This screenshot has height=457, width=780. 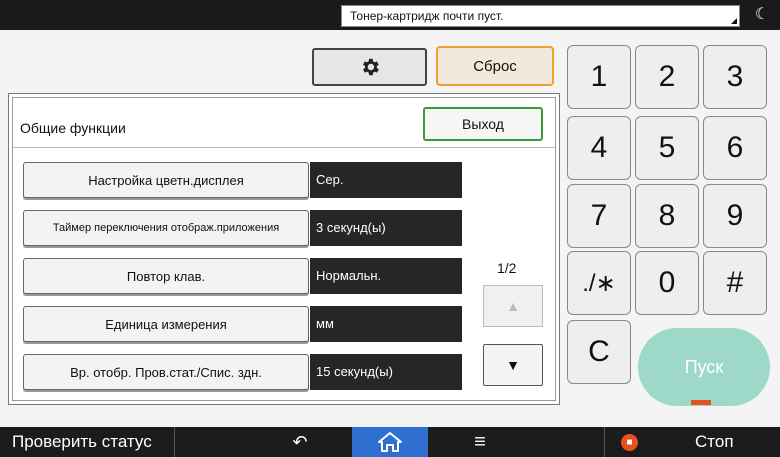 I want to click on gear-icon, so click(x=370, y=67).